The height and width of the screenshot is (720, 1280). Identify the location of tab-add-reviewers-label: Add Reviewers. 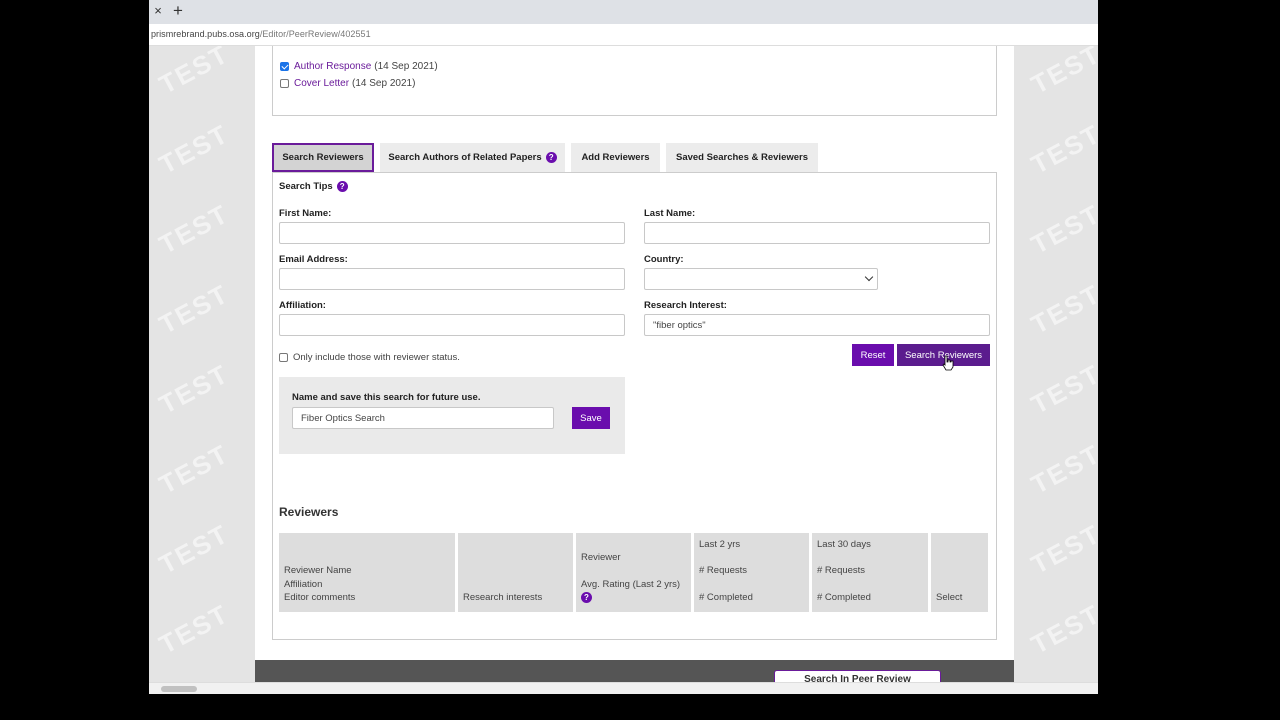
(615, 157).